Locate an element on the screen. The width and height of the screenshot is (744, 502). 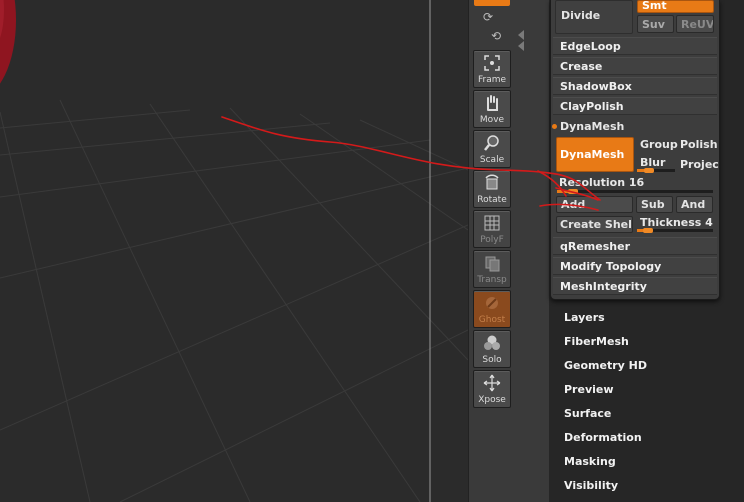
xpose-button: Xpose is located at coordinates (492, 389).